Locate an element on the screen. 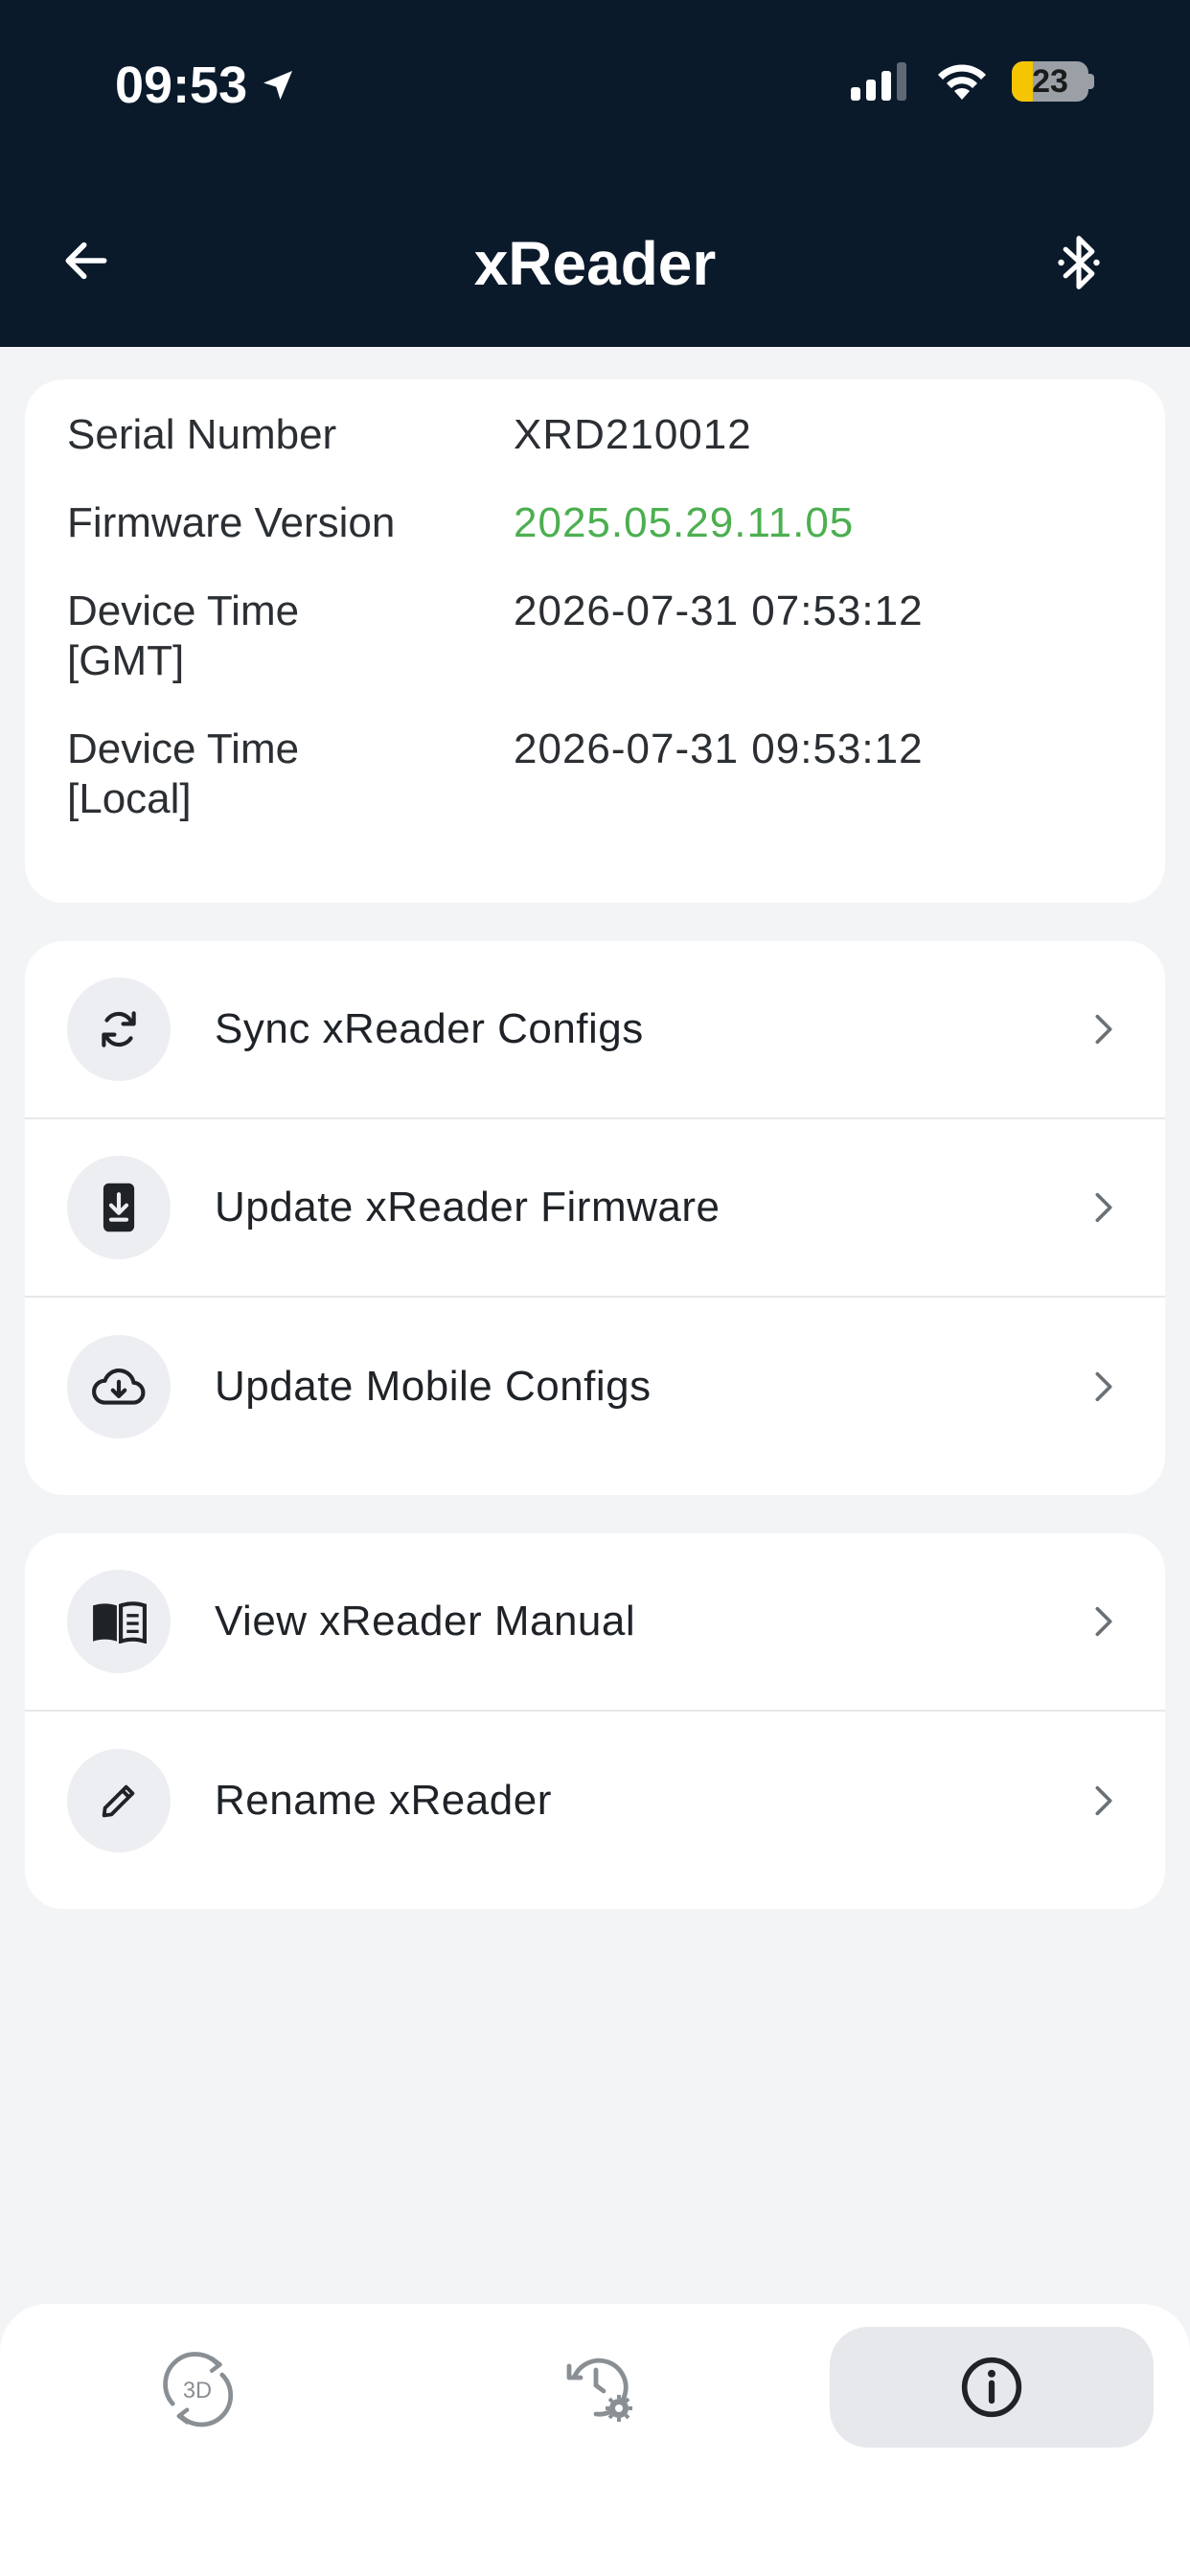  tab-3d: 3D is located at coordinates (198, 2387).